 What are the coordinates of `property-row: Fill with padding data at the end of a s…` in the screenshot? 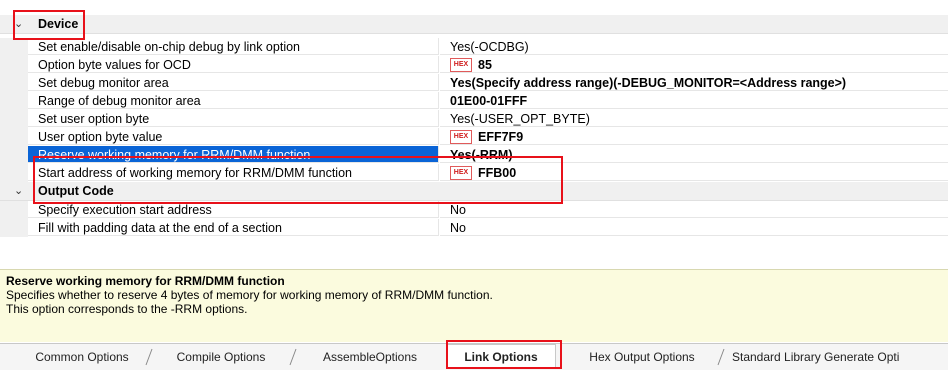 It's located at (474, 228).